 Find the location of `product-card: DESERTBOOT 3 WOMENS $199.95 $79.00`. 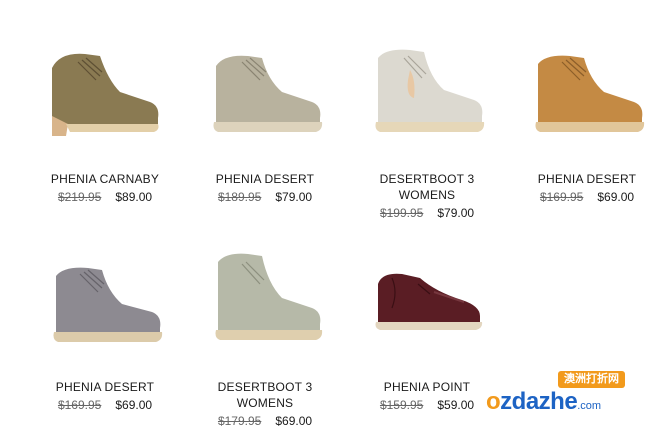

product-card: DESERTBOOT 3 WOMENS $199.95 $79.00 is located at coordinates (427, 130).